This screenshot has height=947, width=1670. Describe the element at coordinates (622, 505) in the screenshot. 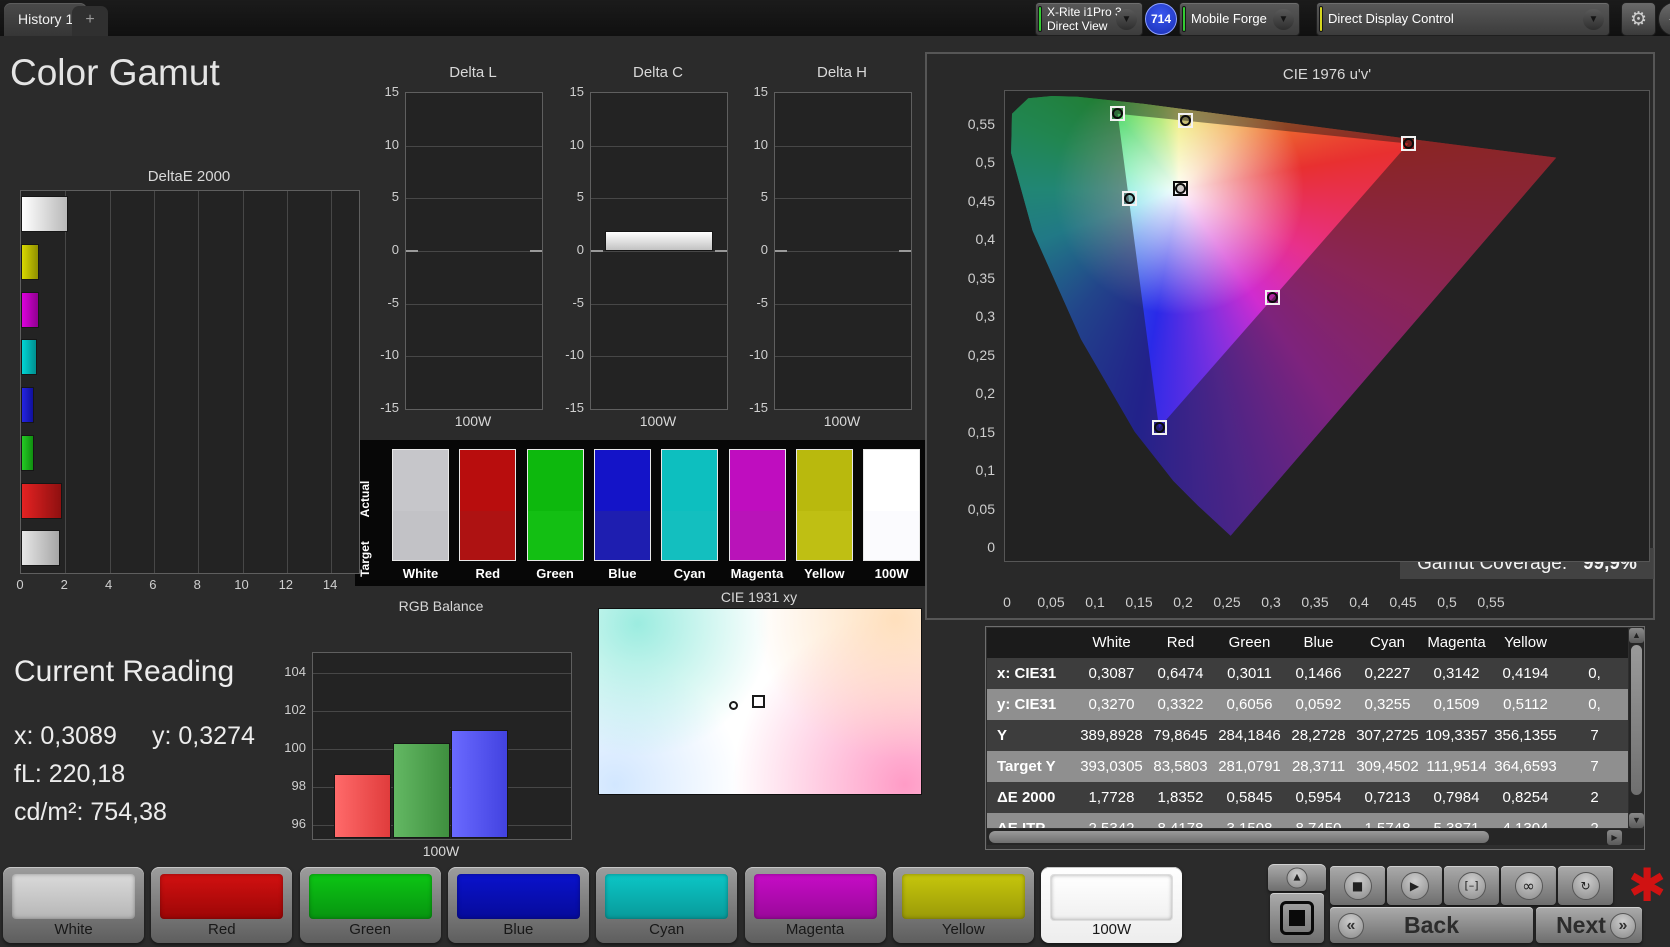

I see `swatch-blue` at that location.